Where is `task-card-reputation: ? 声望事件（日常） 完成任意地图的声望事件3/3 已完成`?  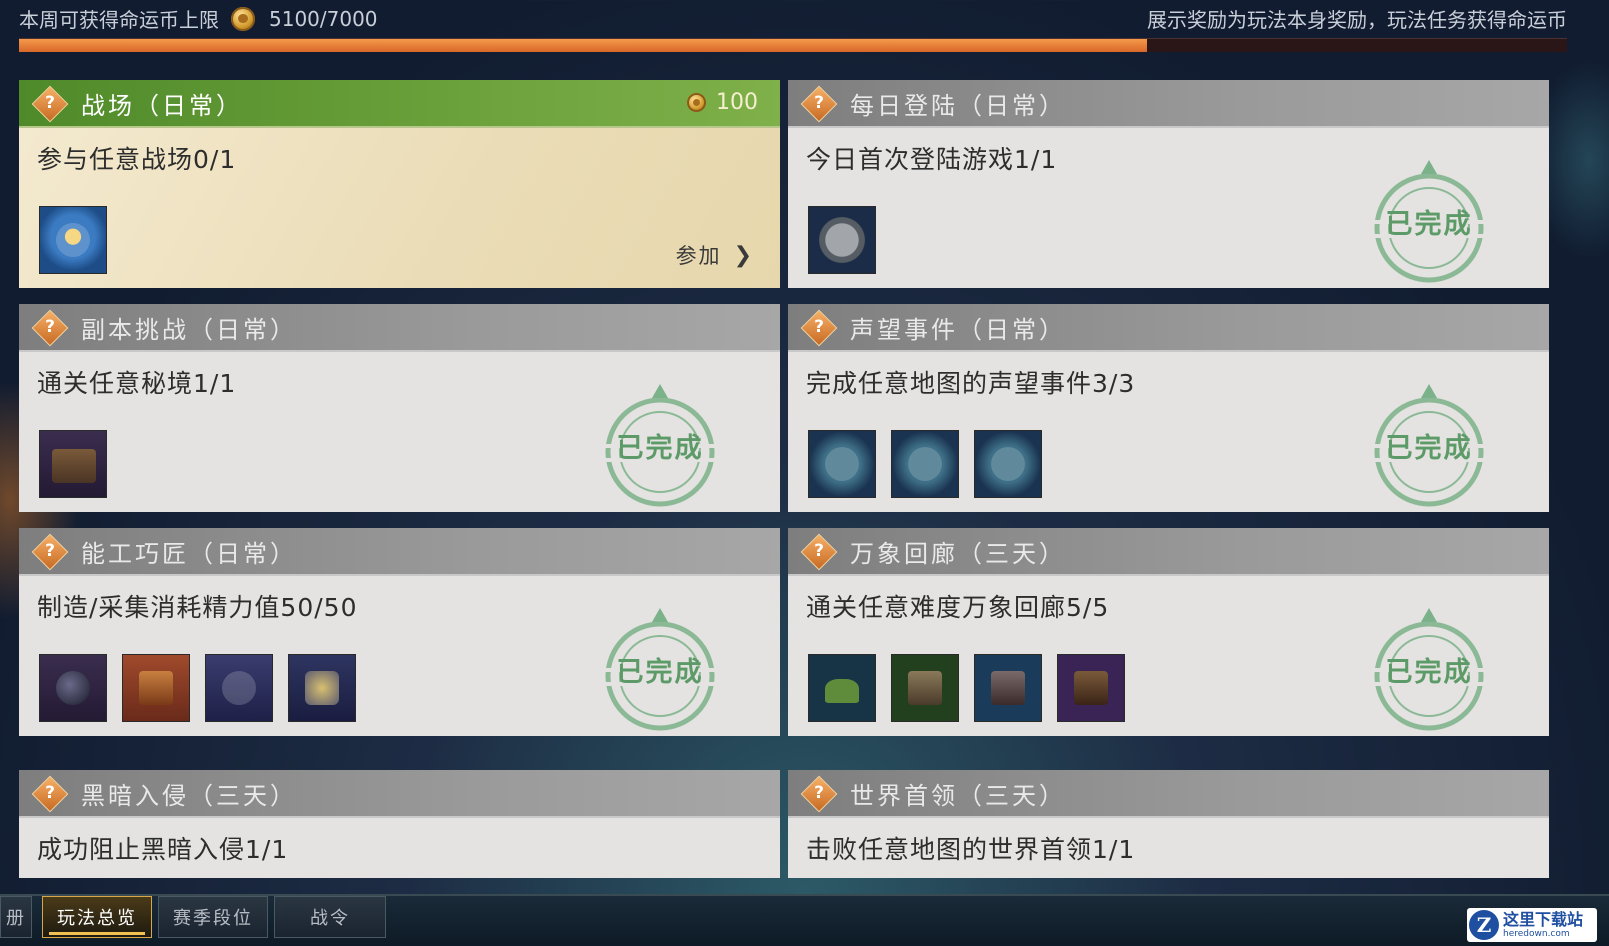
task-card-reputation: ? 声望事件（日常） 完成任意地图的声望事件3/3 已完成 is located at coordinates (1168, 408).